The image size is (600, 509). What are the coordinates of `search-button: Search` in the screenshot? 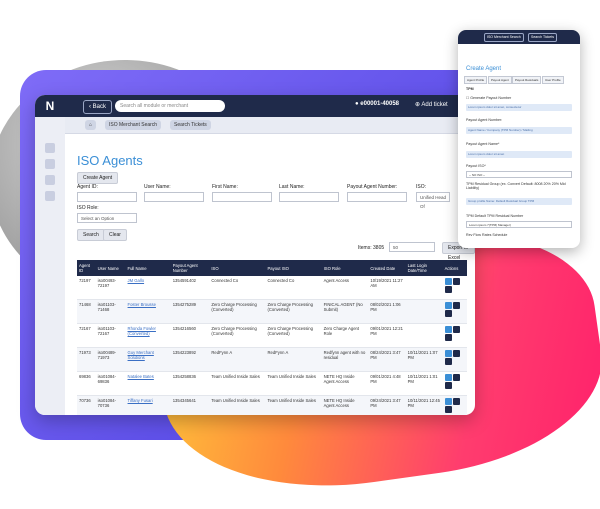 It's located at (91, 235).